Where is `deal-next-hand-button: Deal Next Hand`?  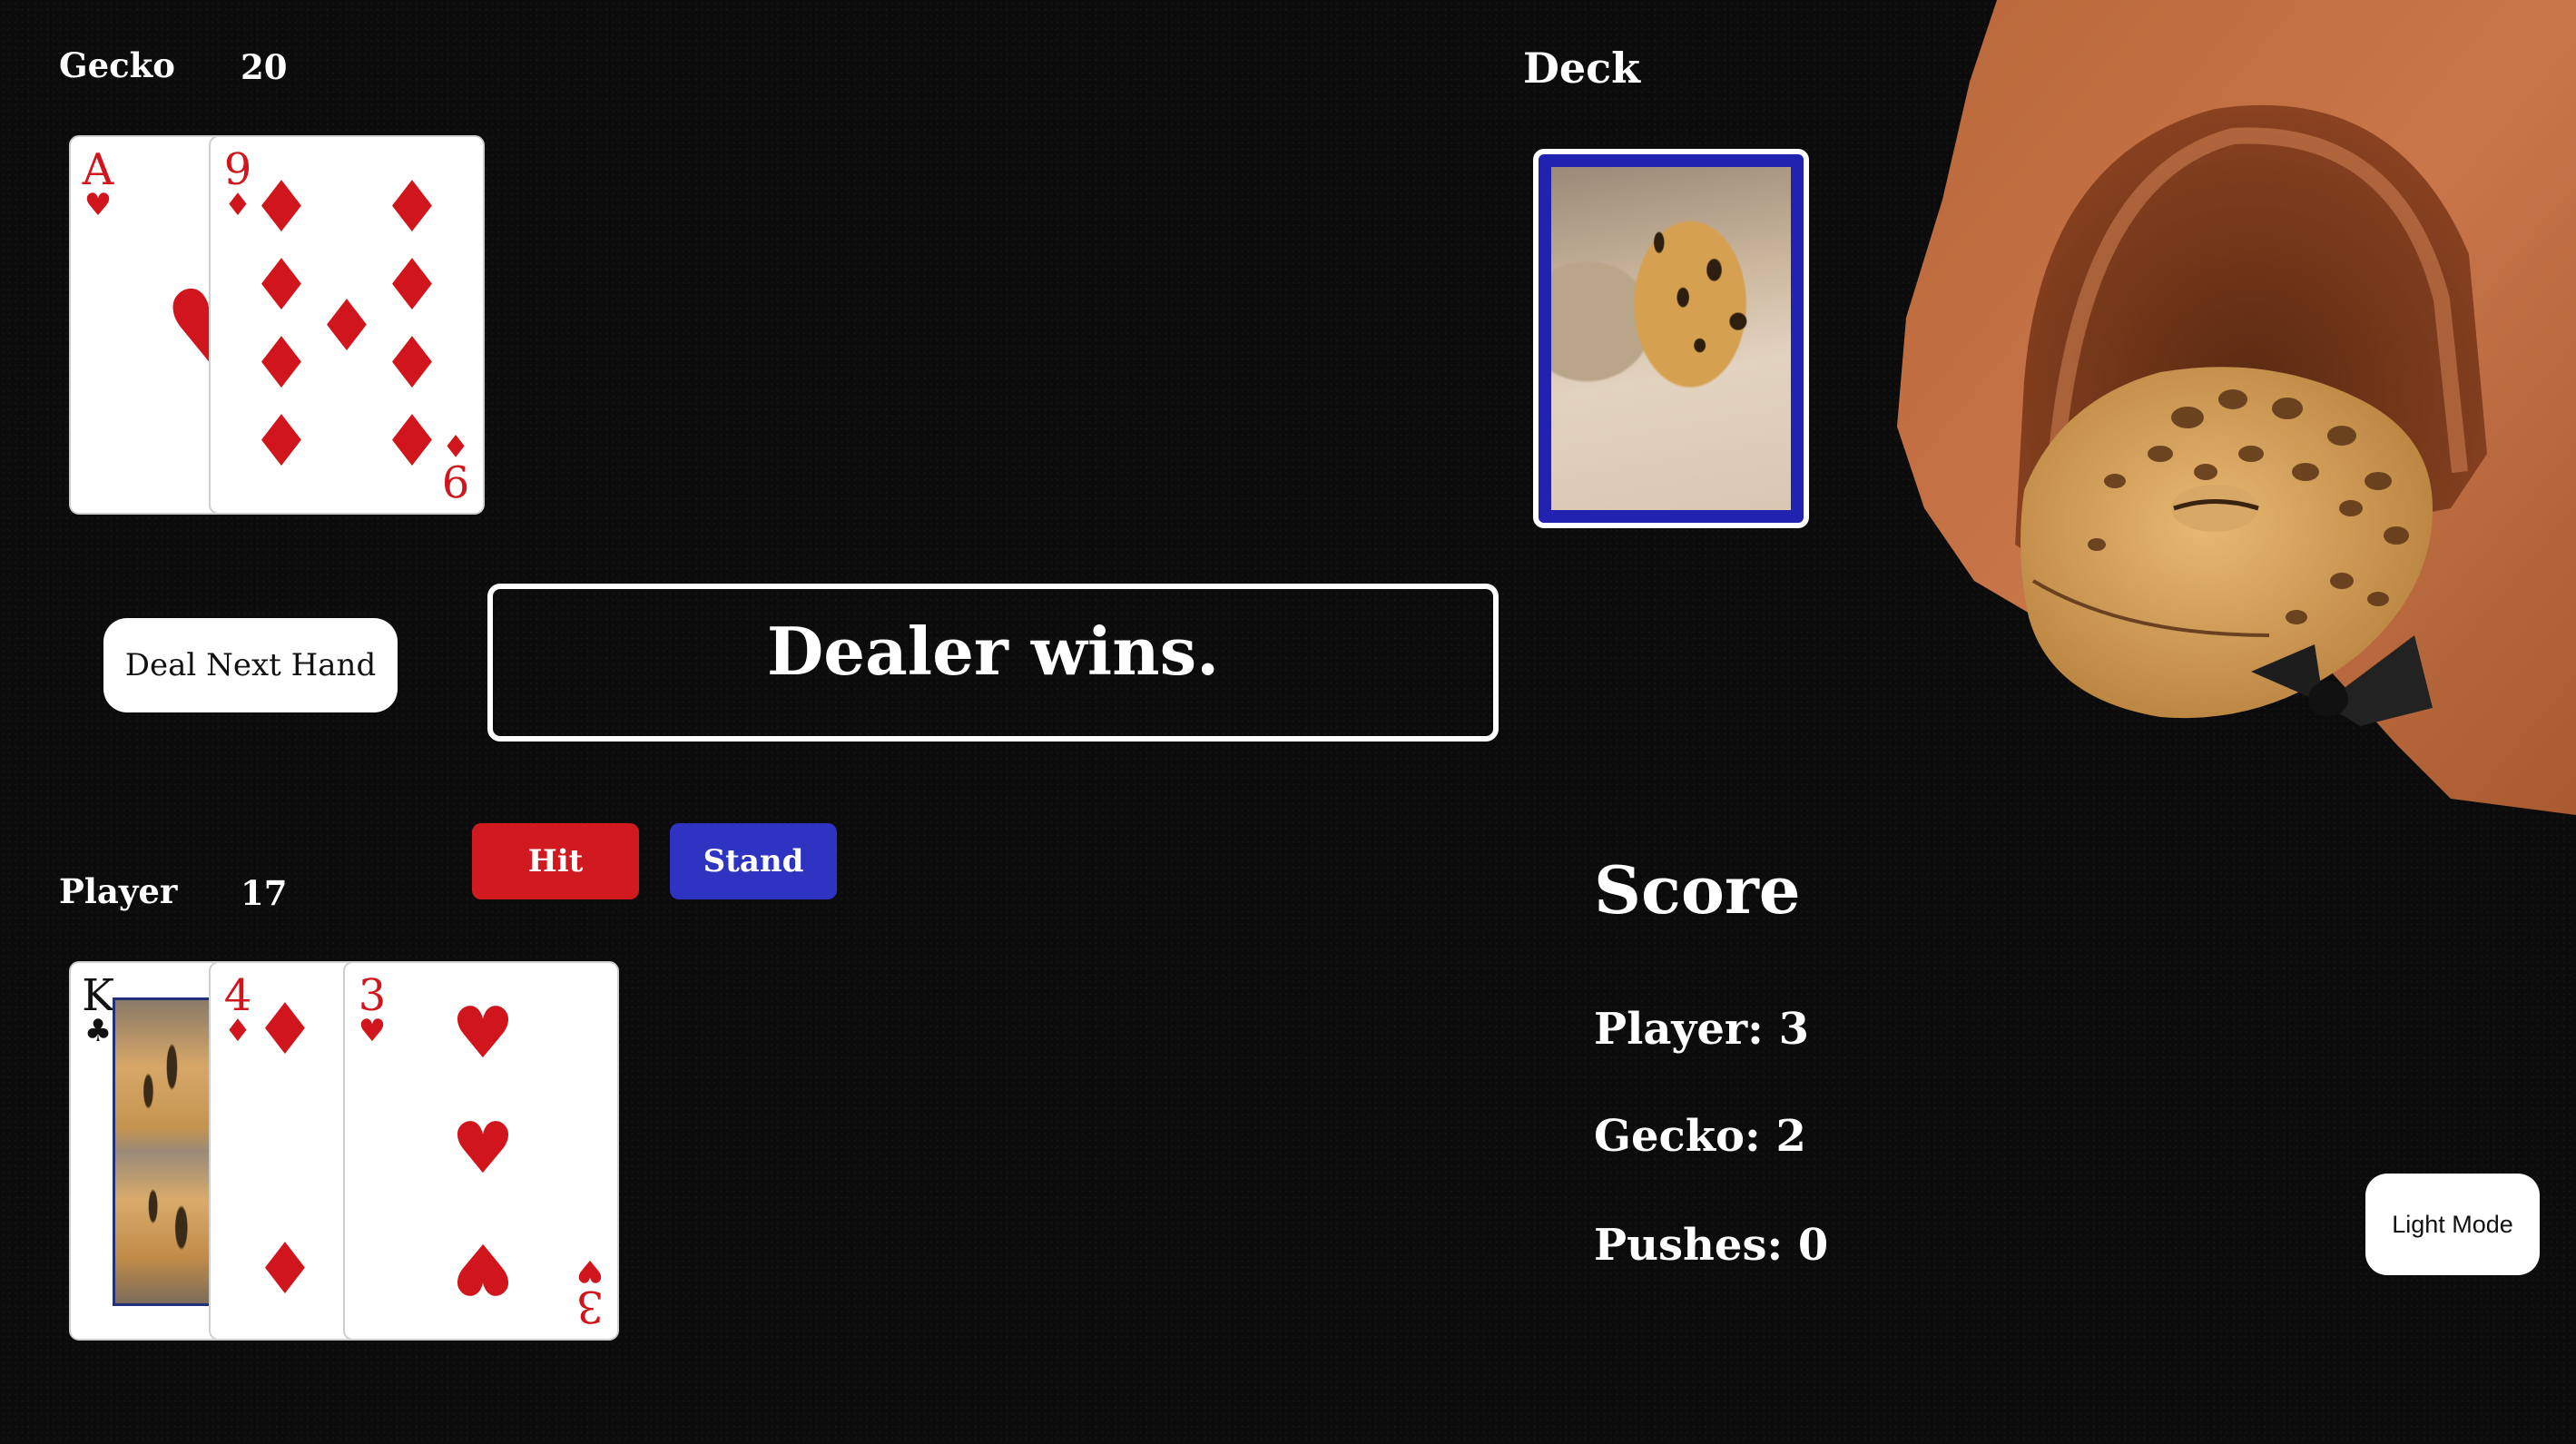 deal-next-hand-button: Deal Next Hand is located at coordinates (250, 665).